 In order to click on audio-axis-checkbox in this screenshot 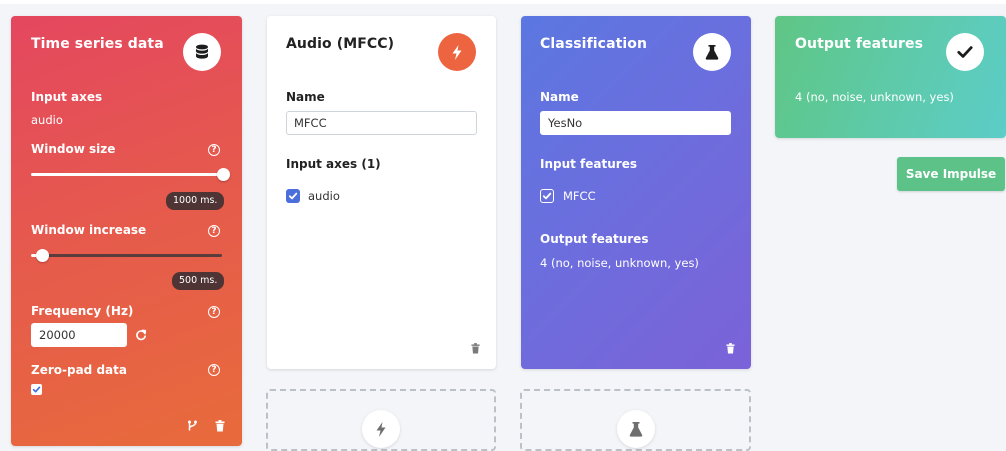, I will do `click(293, 196)`.